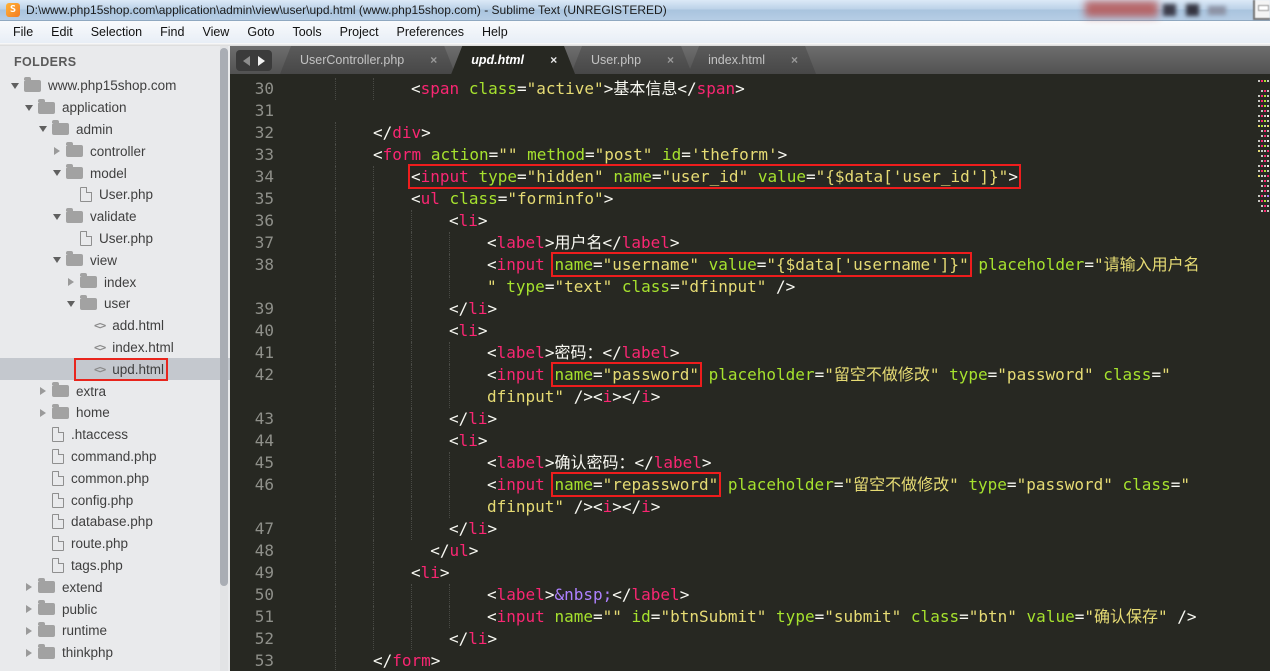  What do you see at coordinates (367, 60) in the screenshot?
I see `tab-UserController.php: UserController.php ×` at bounding box center [367, 60].